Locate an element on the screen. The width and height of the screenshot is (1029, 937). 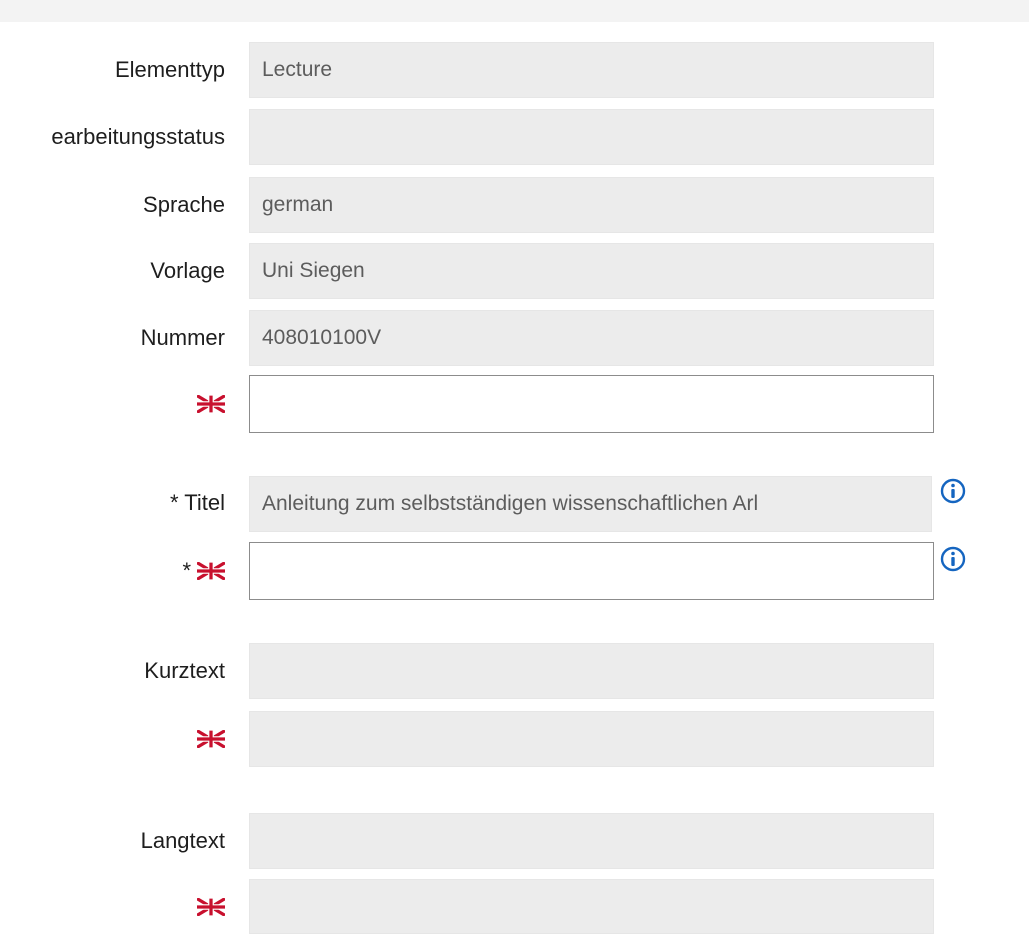
sprache-label: Sprache is located at coordinates (184, 204).